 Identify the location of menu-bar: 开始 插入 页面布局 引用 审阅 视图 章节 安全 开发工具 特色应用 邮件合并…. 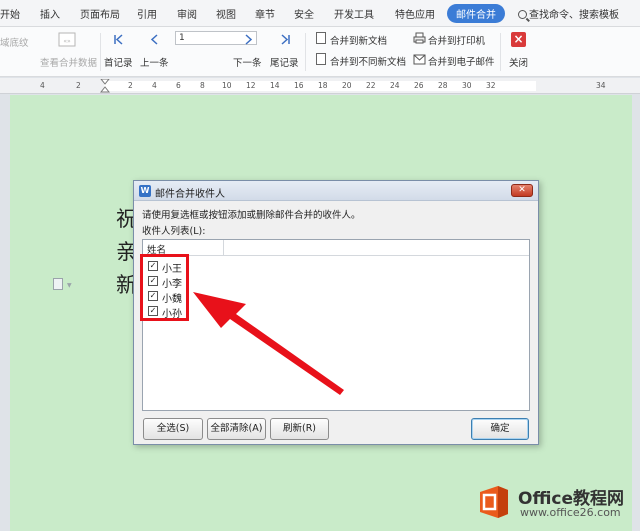
(320, 13).